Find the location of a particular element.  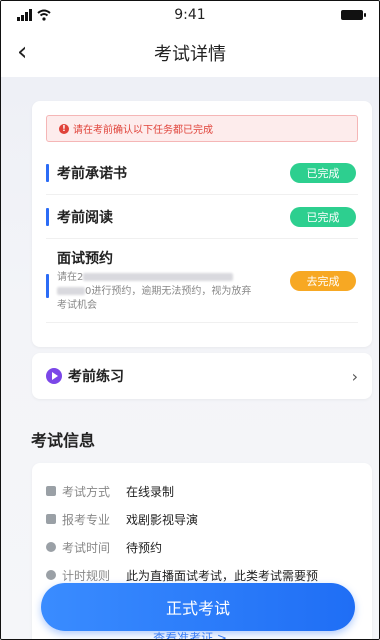

book-icon is located at coordinates (51, 519).